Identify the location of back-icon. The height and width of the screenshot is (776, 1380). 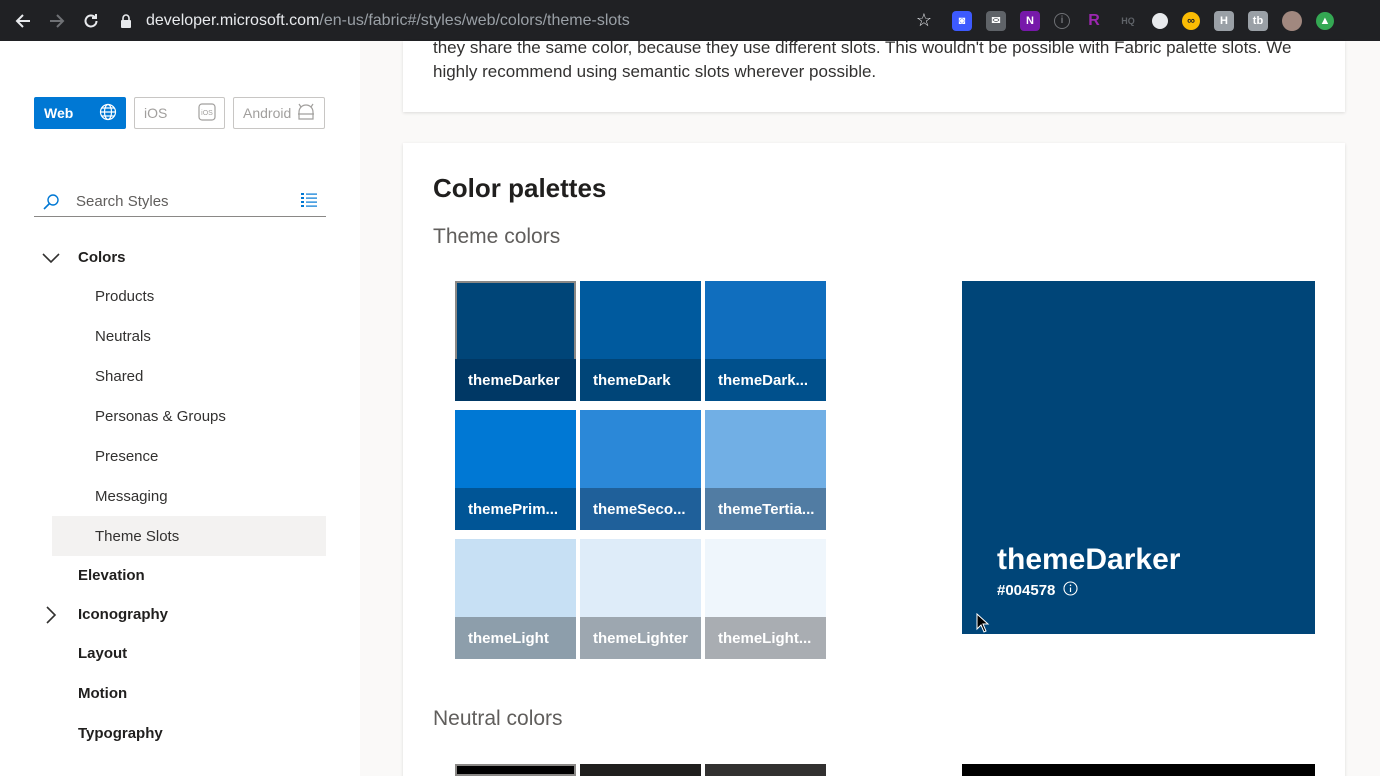
(23, 20).